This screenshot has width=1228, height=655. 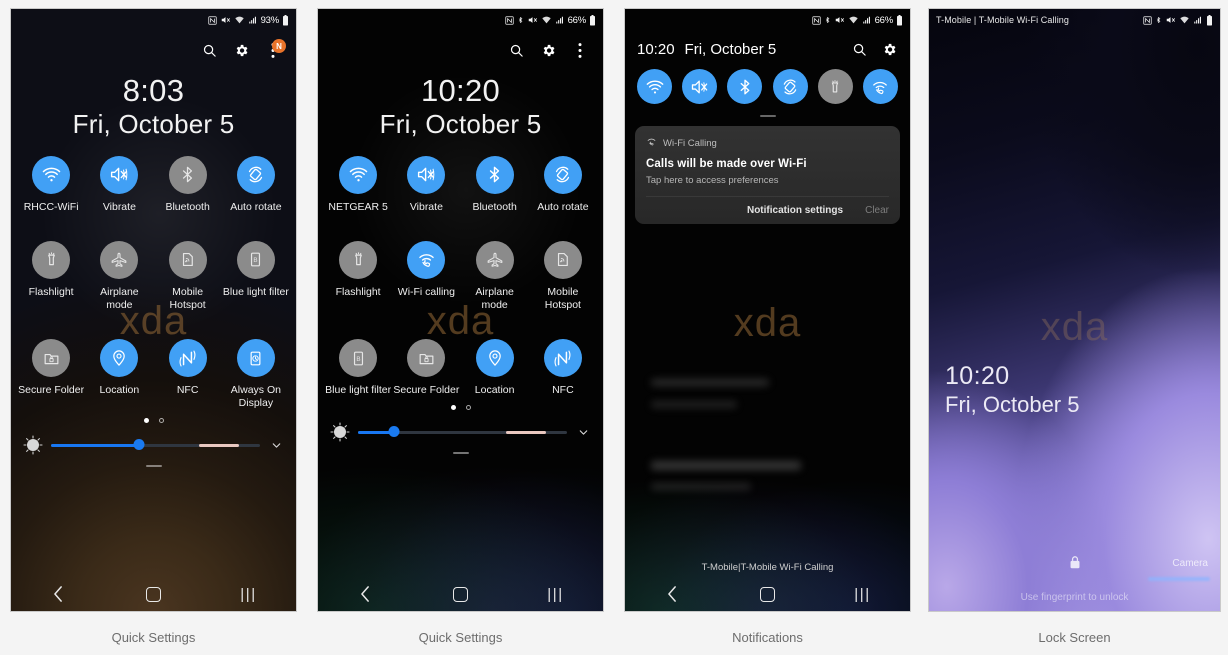 What do you see at coordinates (1012, 390) in the screenshot?
I see `lock-clock-block: 10:20 Fri, October 5` at bounding box center [1012, 390].